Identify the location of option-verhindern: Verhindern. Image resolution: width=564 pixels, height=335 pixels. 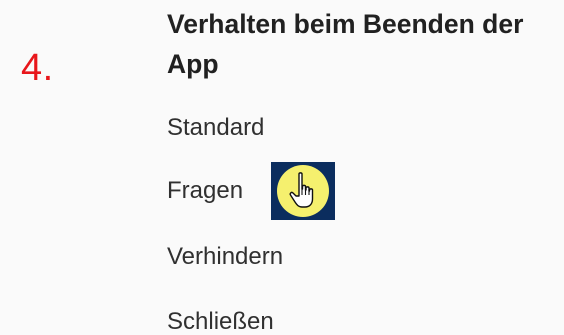
(225, 257).